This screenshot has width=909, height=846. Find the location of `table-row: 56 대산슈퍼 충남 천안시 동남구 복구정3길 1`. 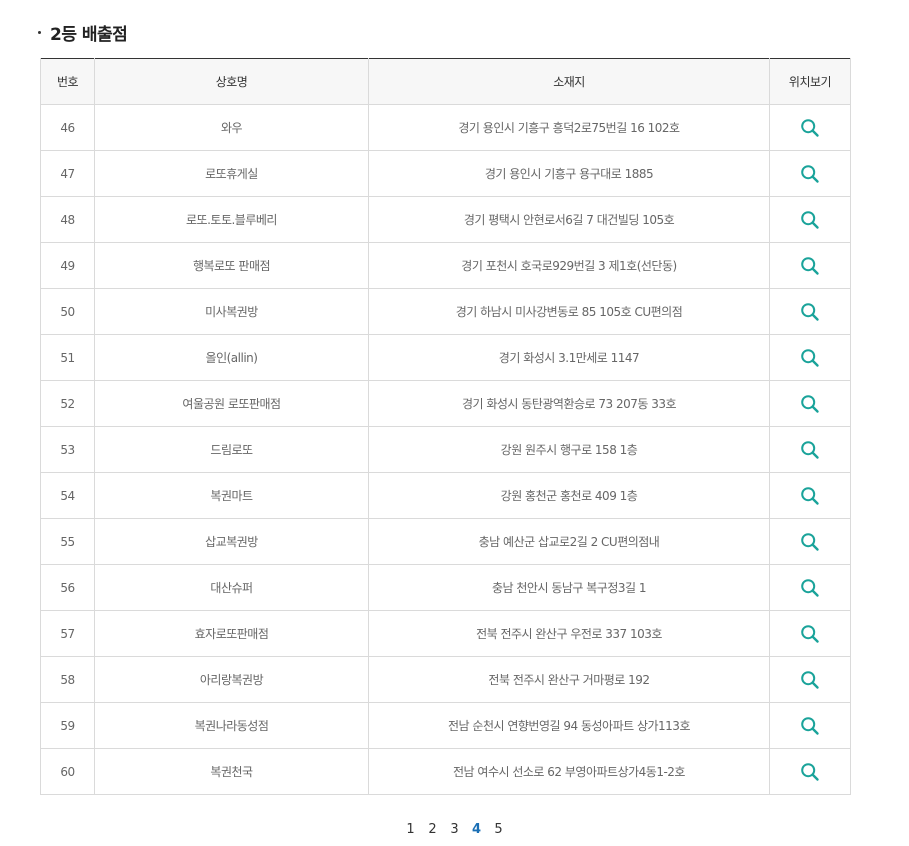

table-row: 56 대산슈퍼 충남 천안시 동남구 복구정3길 1 is located at coordinates (445, 587).